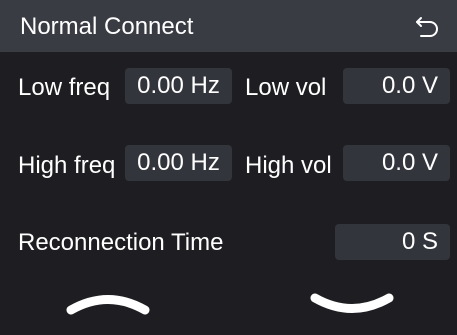 The image size is (457, 335). I want to click on low-freq-field: 0.00 Hz, so click(178, 86).